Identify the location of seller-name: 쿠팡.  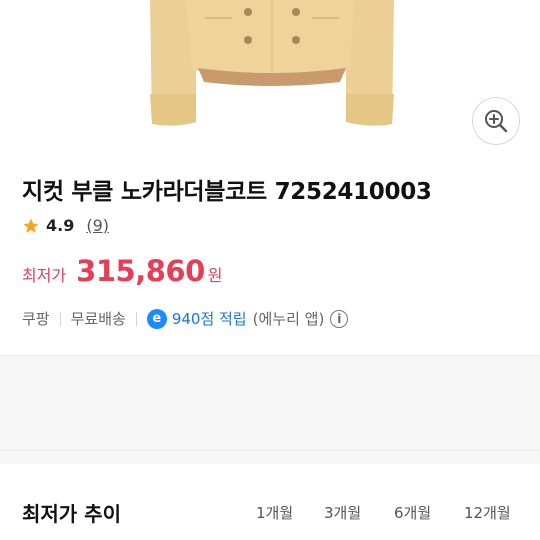
(36, 318).